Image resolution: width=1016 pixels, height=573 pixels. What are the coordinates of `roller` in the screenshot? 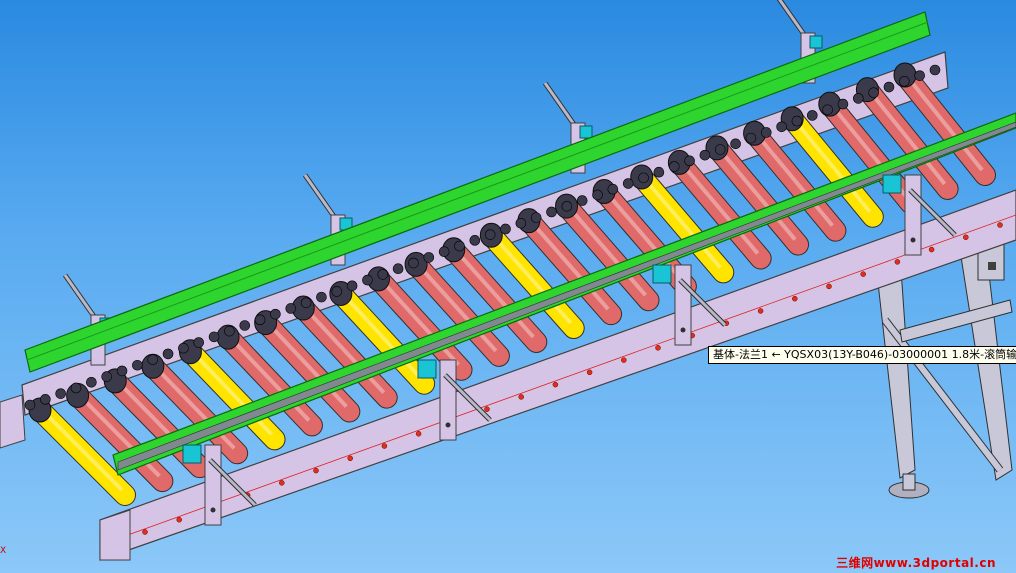 It's located at (82, 451).